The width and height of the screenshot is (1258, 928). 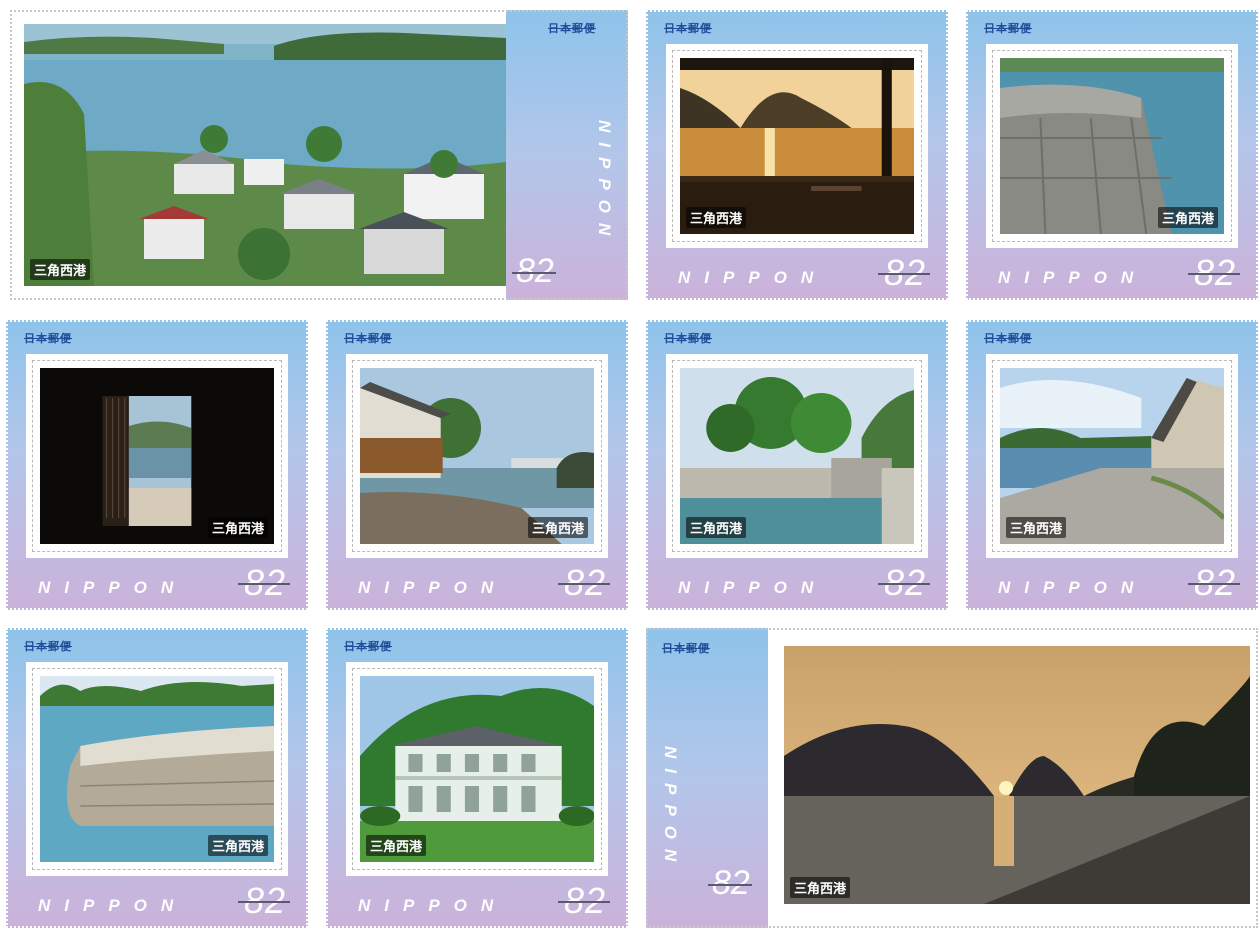 I want to click on stamp-stone-quay: 日本郵便 三角西港 NIPPON 82, so click(x=1112, y=465).